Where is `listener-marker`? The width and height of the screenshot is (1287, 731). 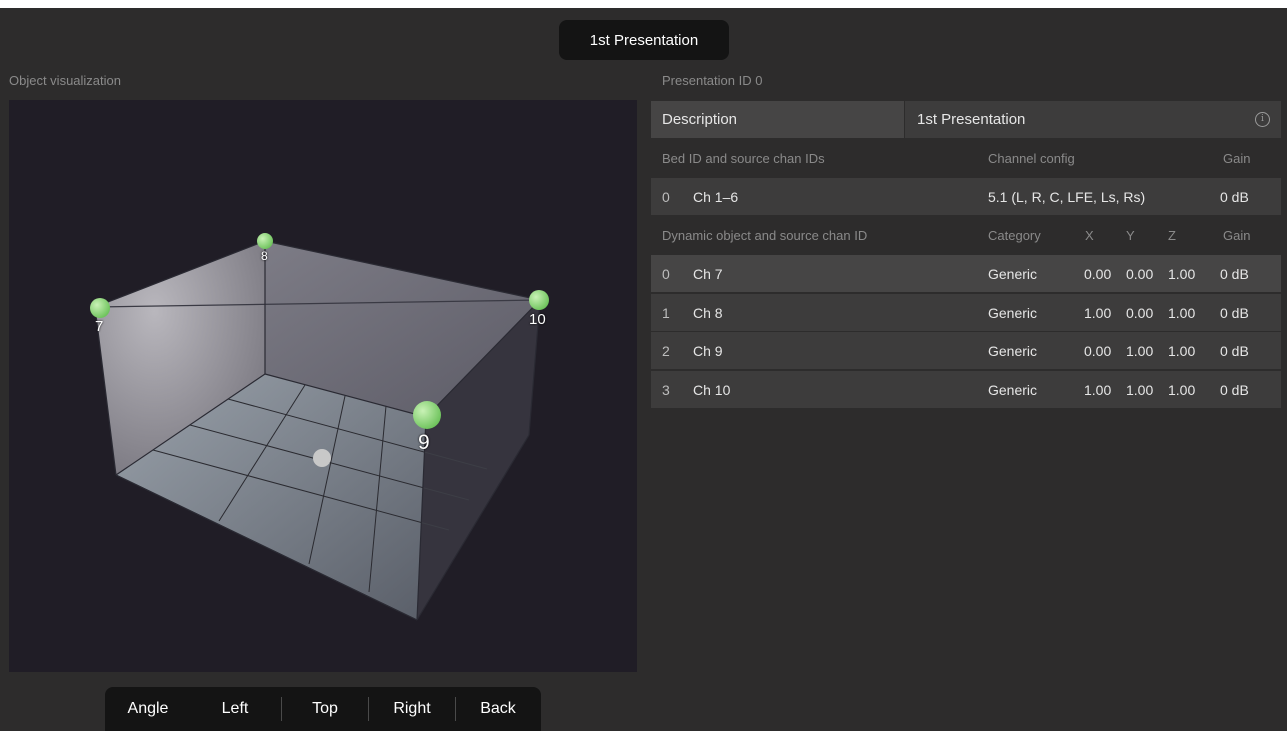
listener-marker is located at coordinates (322, 458).